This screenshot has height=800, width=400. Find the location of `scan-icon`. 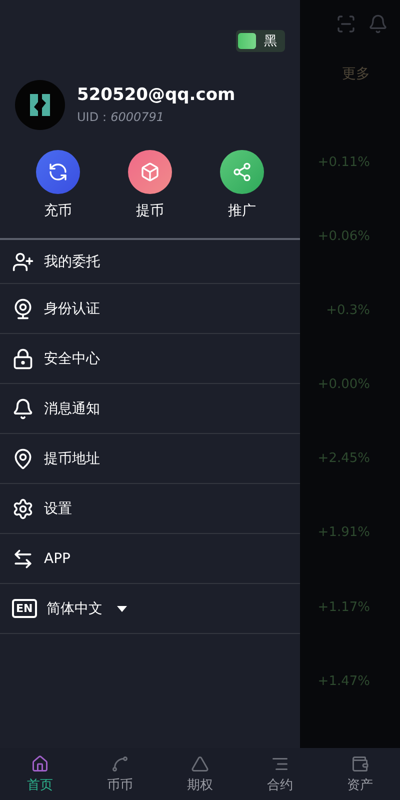

scan-icon is located at coordinates (346, 24).